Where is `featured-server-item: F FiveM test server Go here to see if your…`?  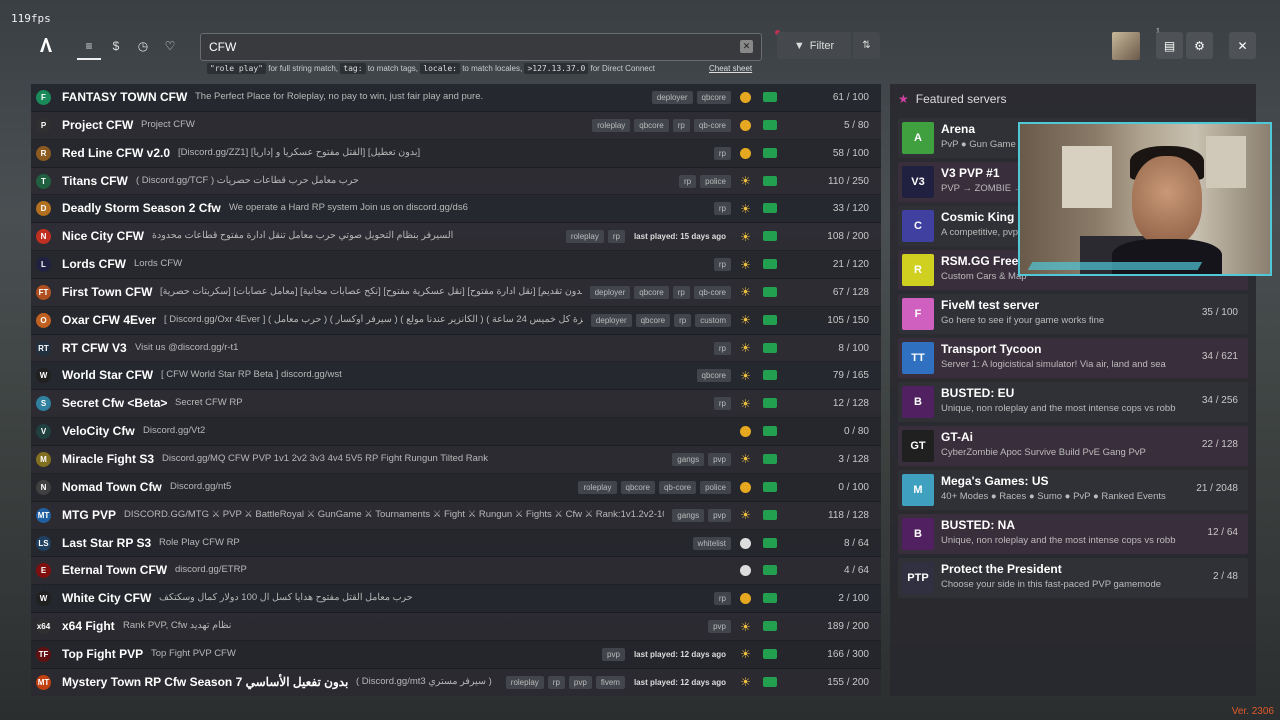
featured-server-item: F FiveM test server Go here to see if your… is located at coordinates (1073, 314).